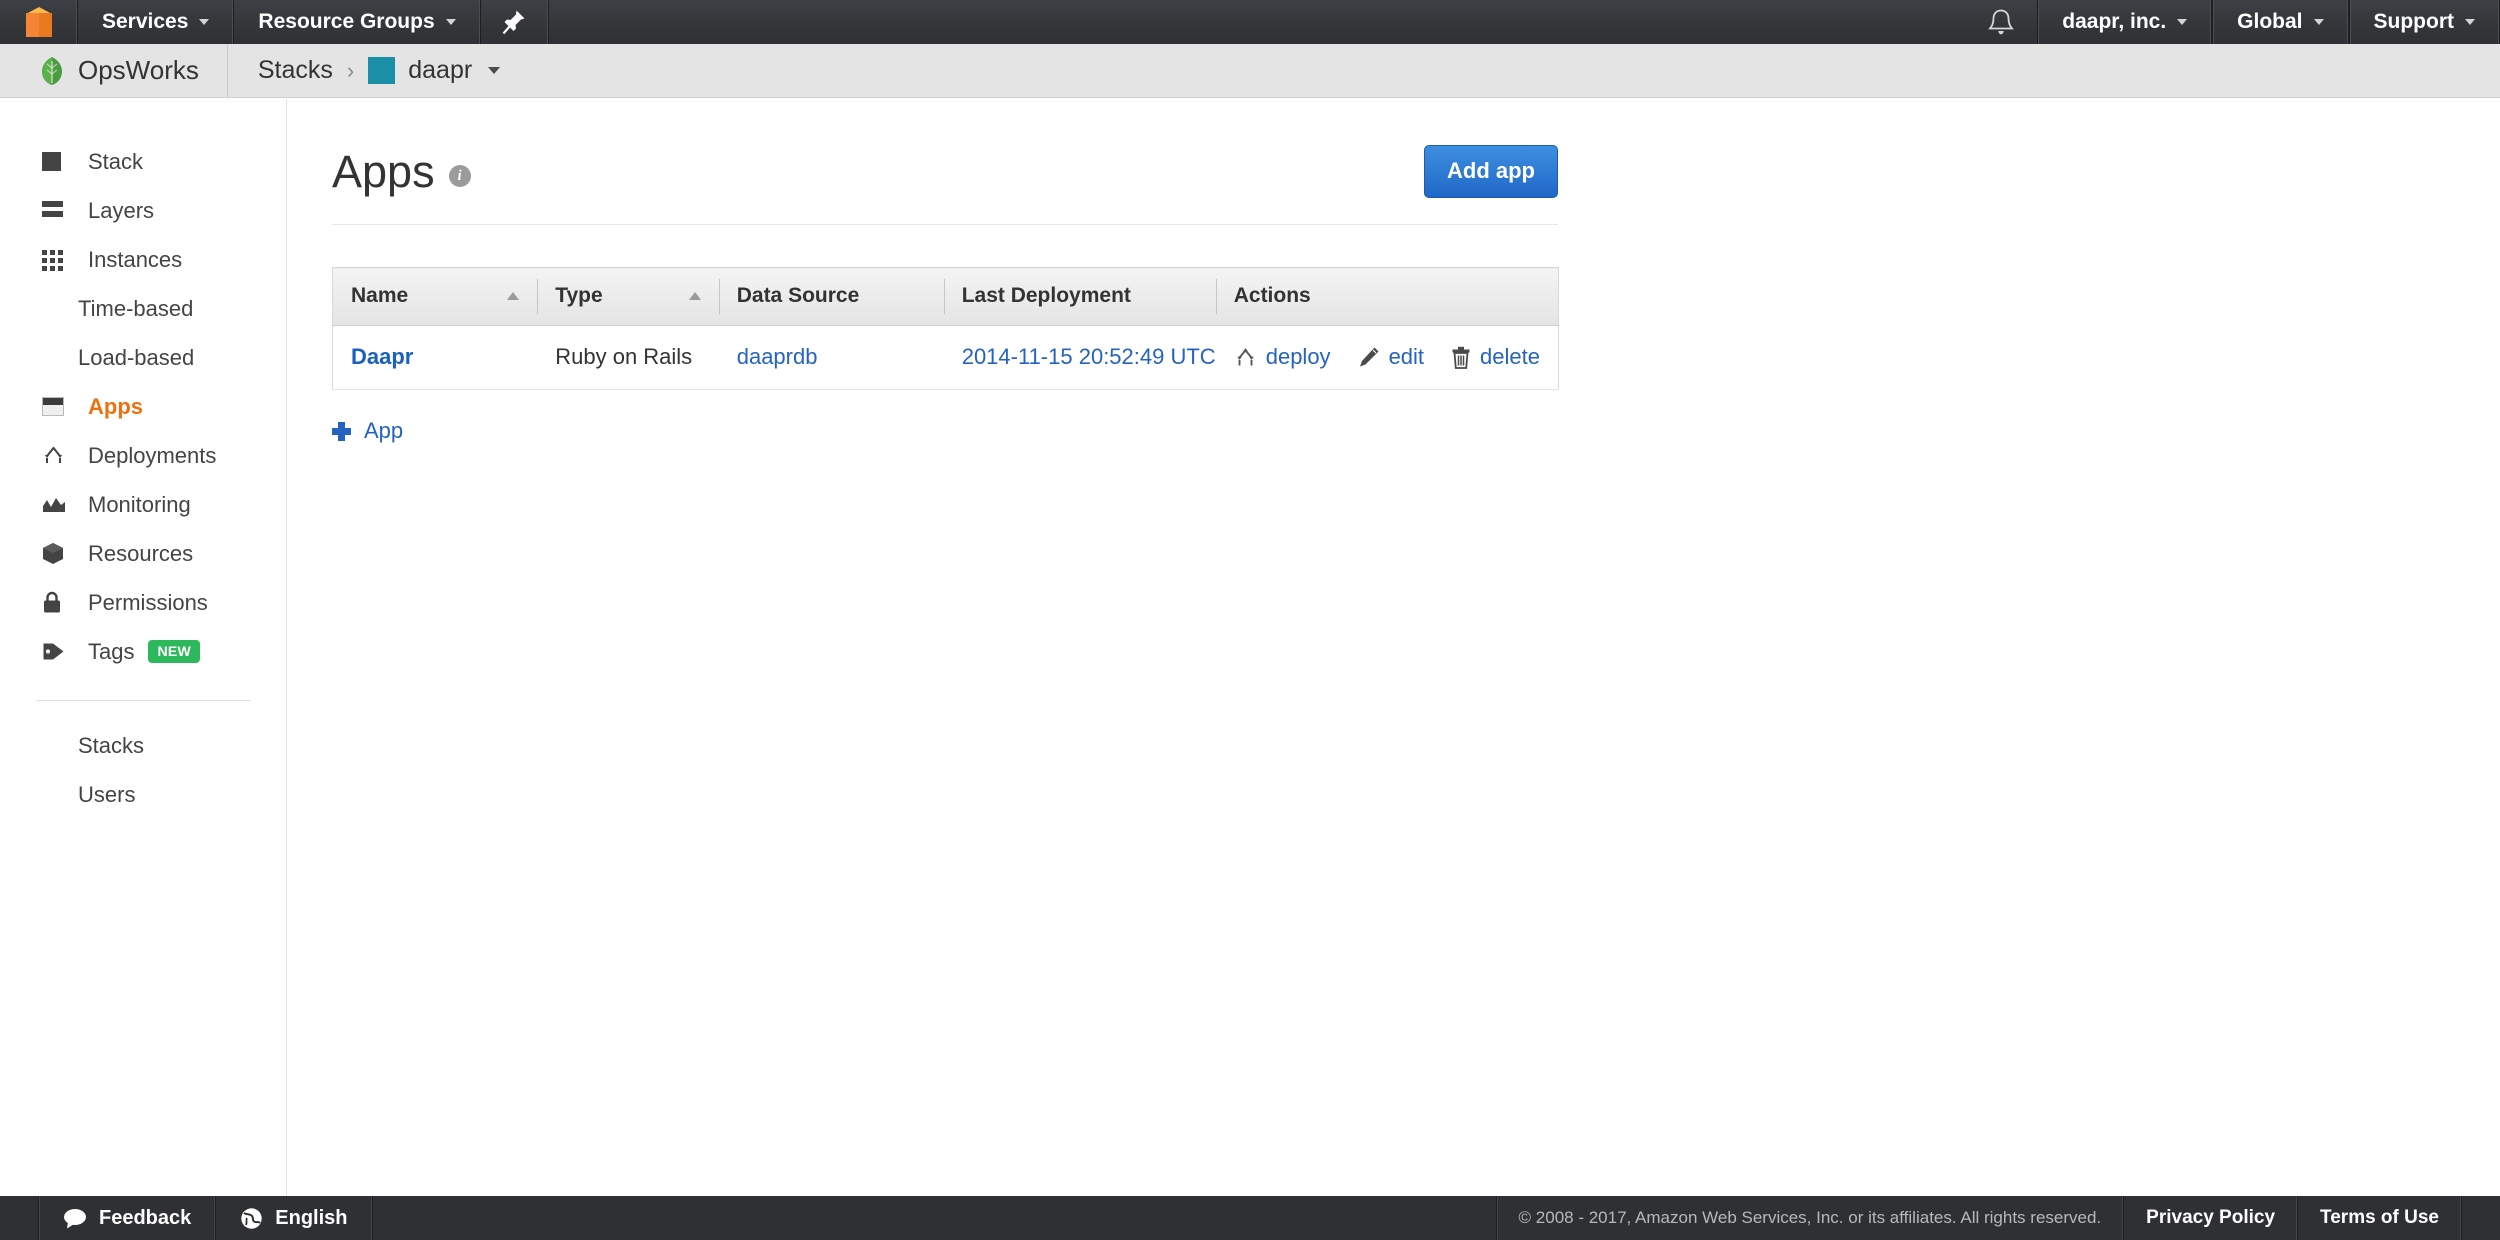 Image resolution: width=2500 pixels, height=1240 pixels. I want to click on add-app-button: Add app, so click(1491, 171).